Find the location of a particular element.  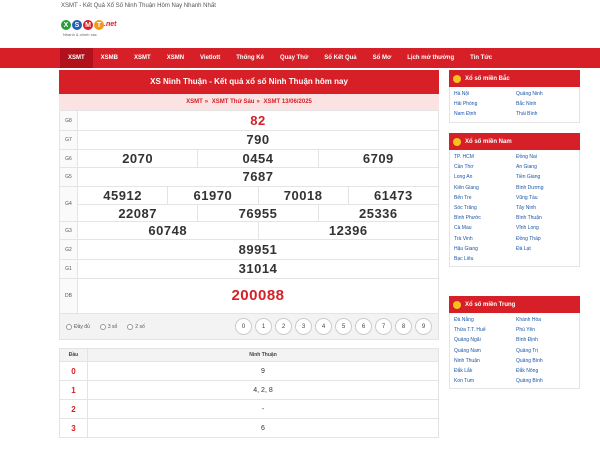

province-link: Quảng Trị is located at coordinates (547, 351).